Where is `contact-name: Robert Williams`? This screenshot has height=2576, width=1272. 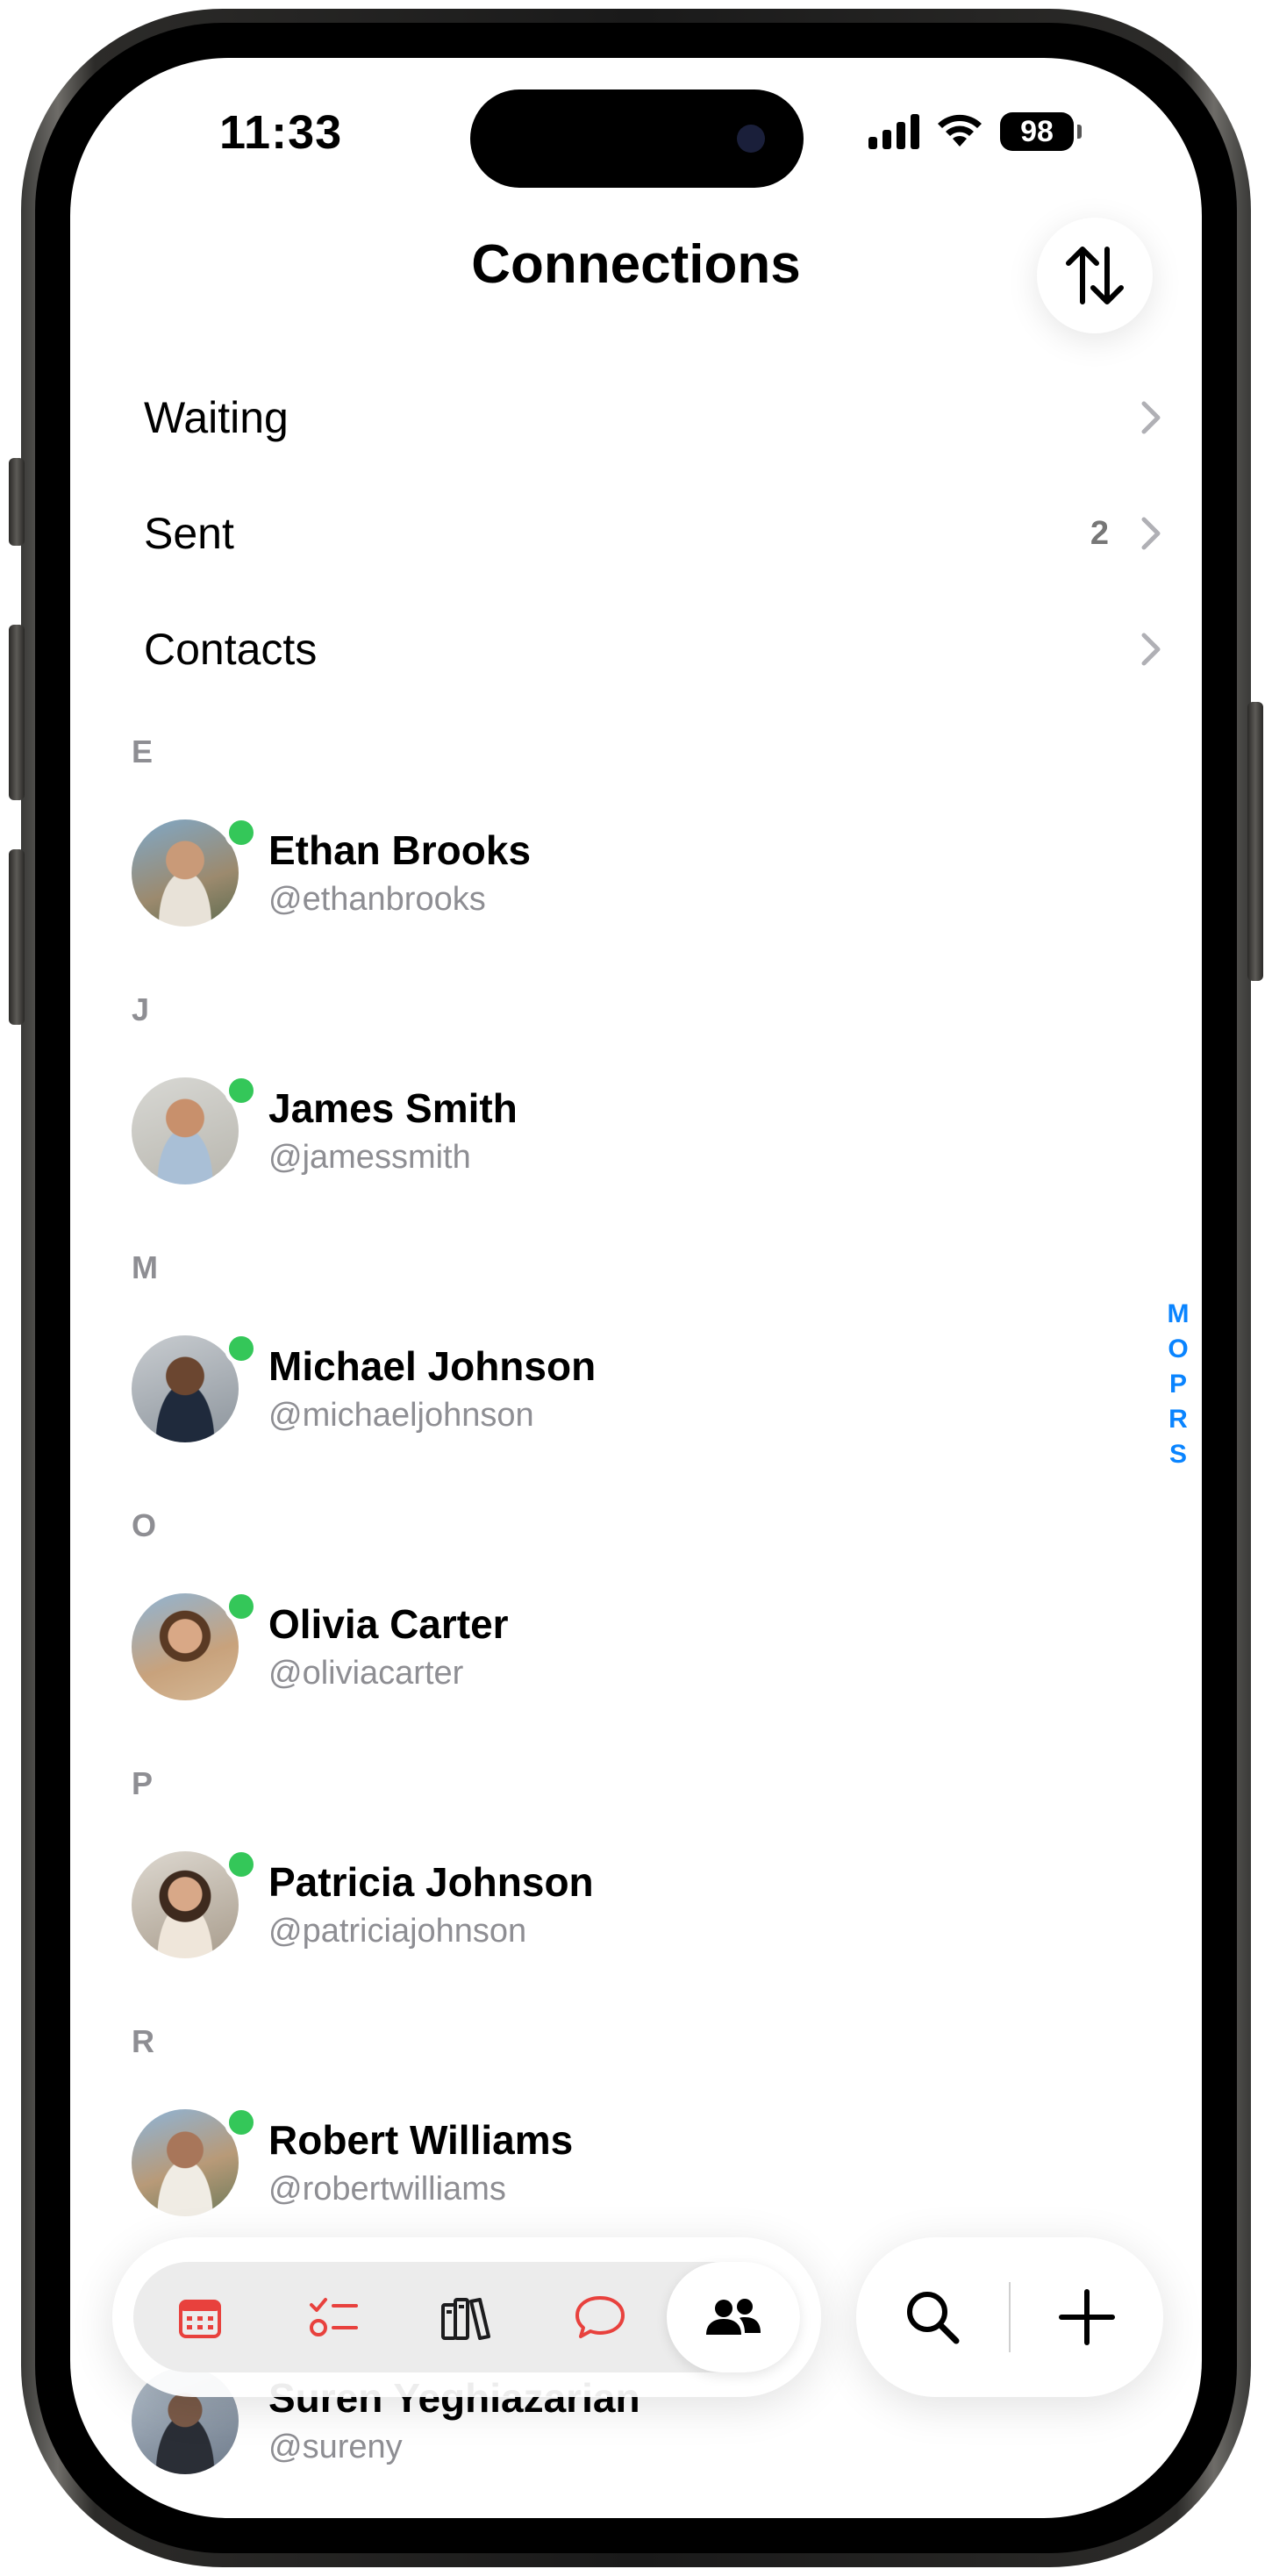 contact-name: Robert Williams is located at coordinates (421, 2140).